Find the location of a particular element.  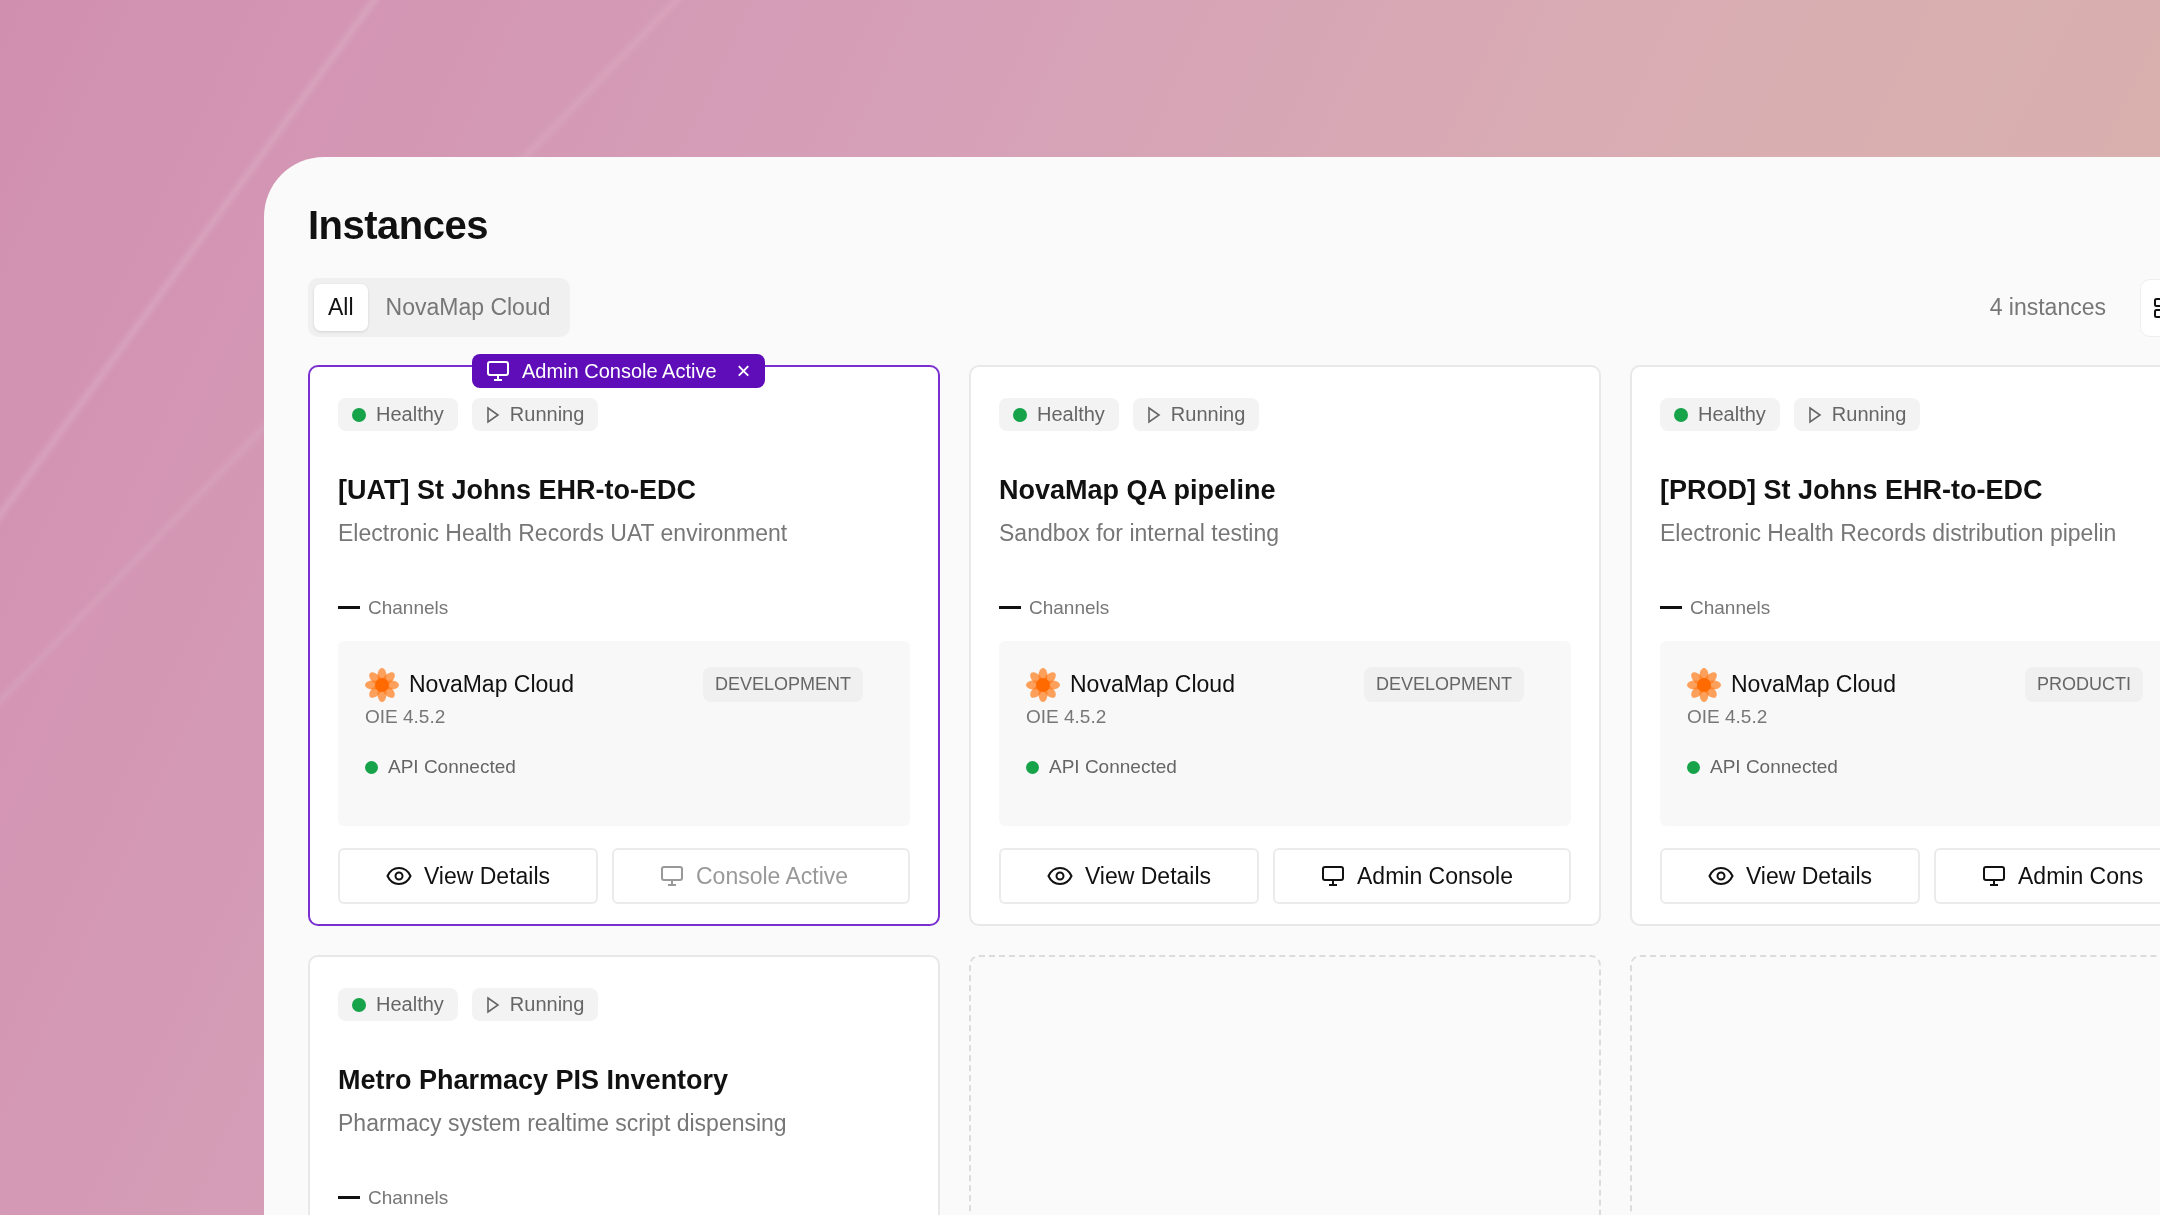

instance-name: [UAT] St Johns EHR-to-EDC is located at coordinates (517, 490).